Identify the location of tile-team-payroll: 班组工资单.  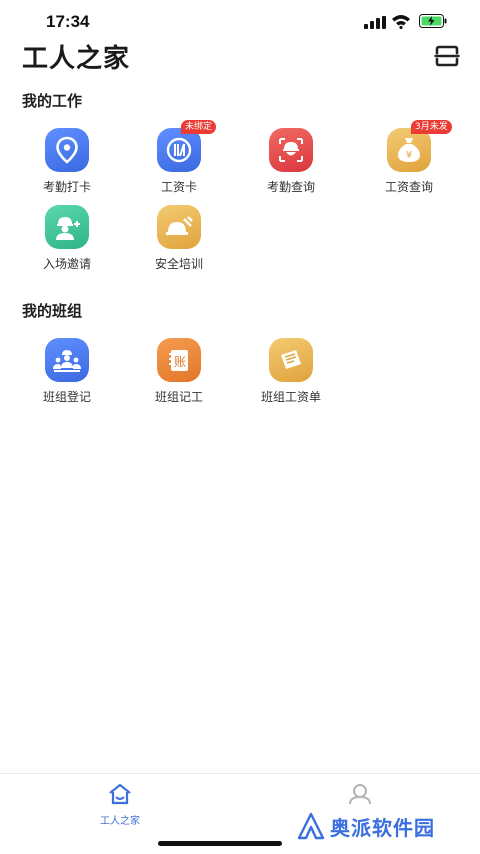
(291, 373).